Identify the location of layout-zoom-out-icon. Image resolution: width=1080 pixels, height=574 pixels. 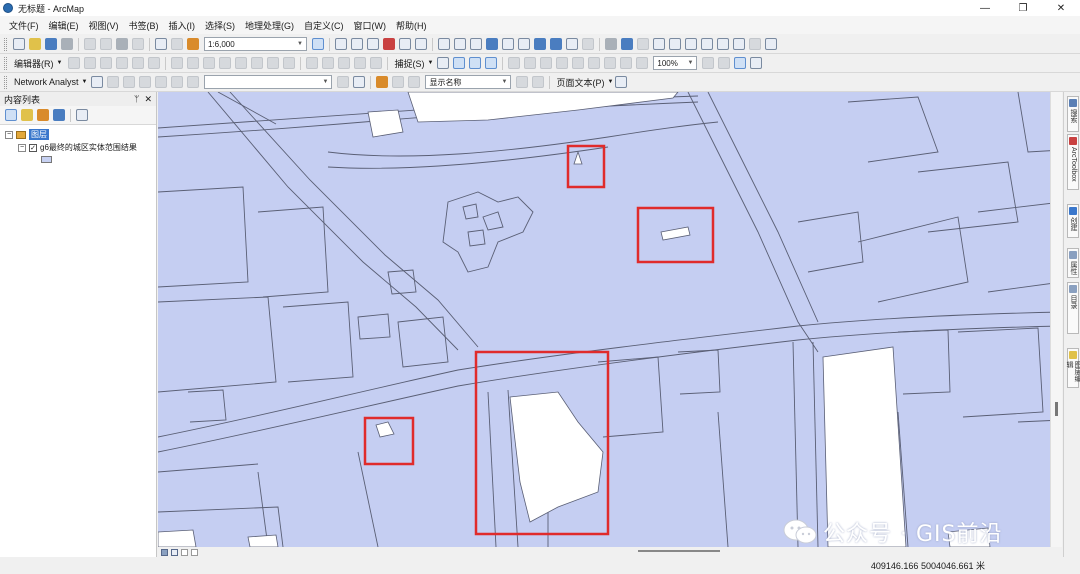
(530, 63).